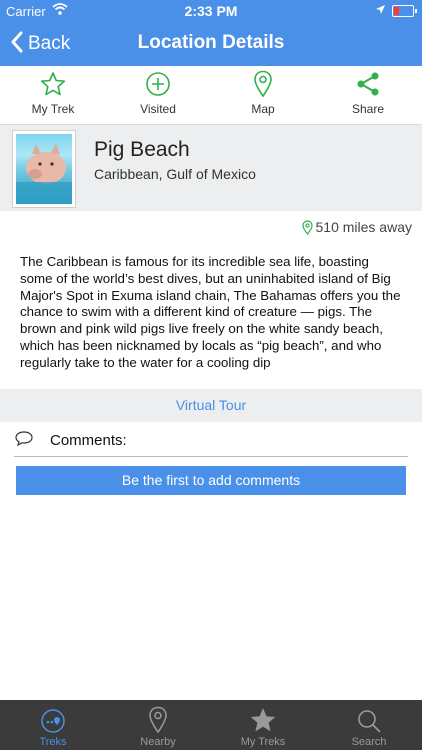 The width and height of the screenshot is (422, 750). I want to click on visited-button: Visited, so click(158, 95).